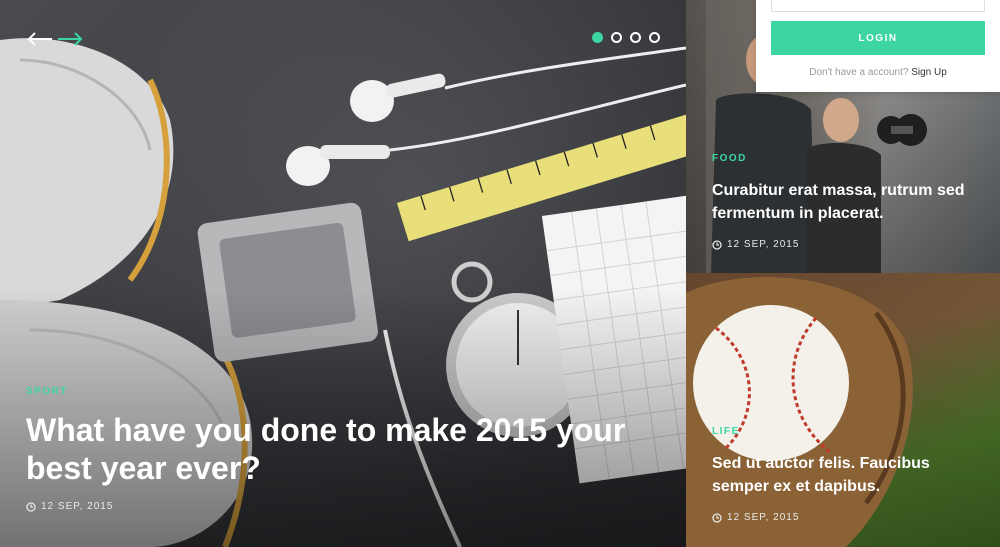 The height and width of the screenshot is (547, 1000). Describe the element at coordinates (878, 38) in the screenshot. I see `login-button: LOGIN` at that location.